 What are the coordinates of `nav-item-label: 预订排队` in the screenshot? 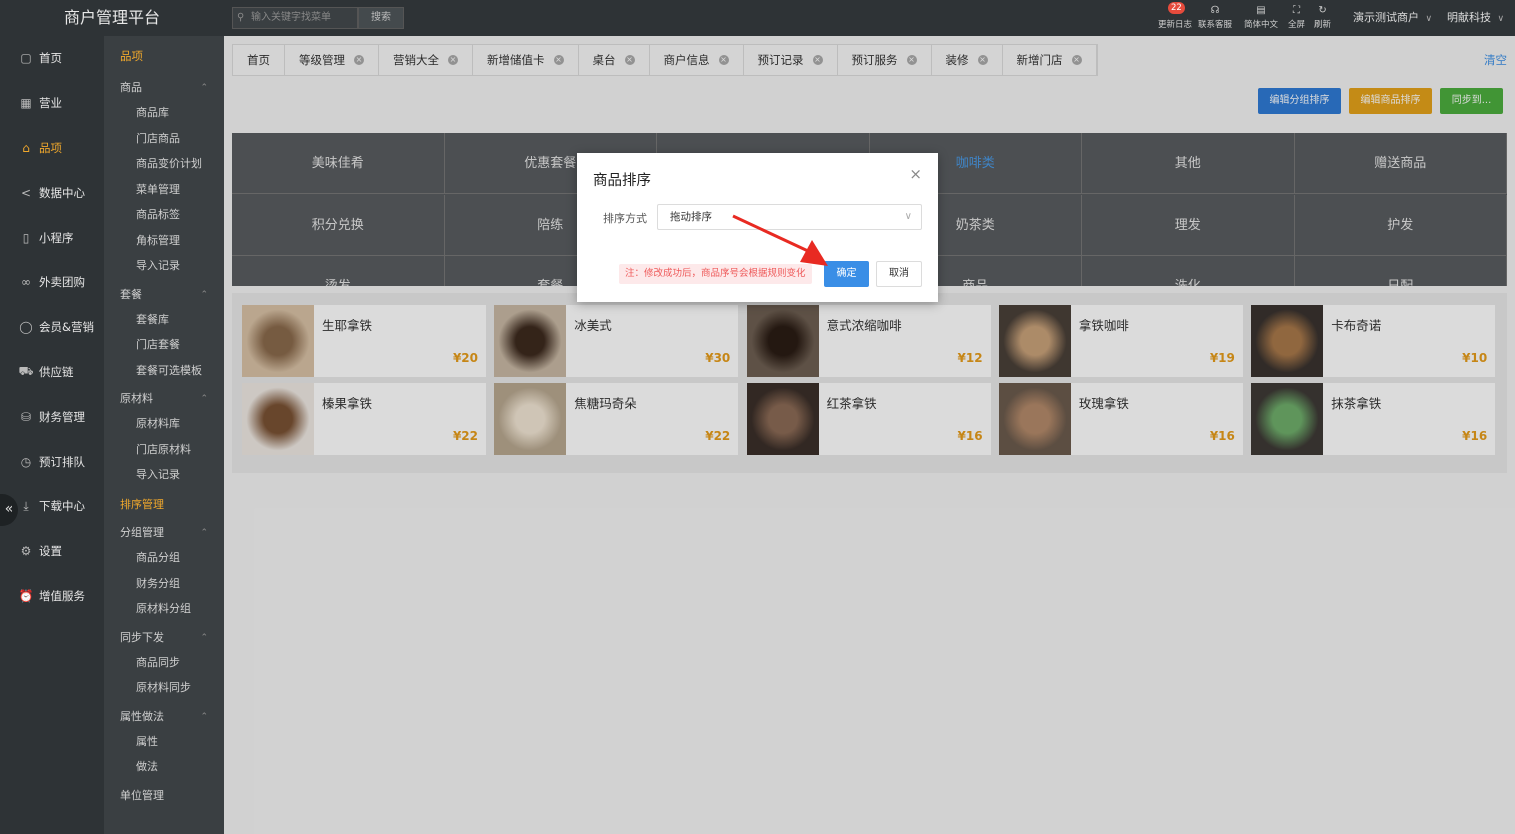 It's located at (62, 461).